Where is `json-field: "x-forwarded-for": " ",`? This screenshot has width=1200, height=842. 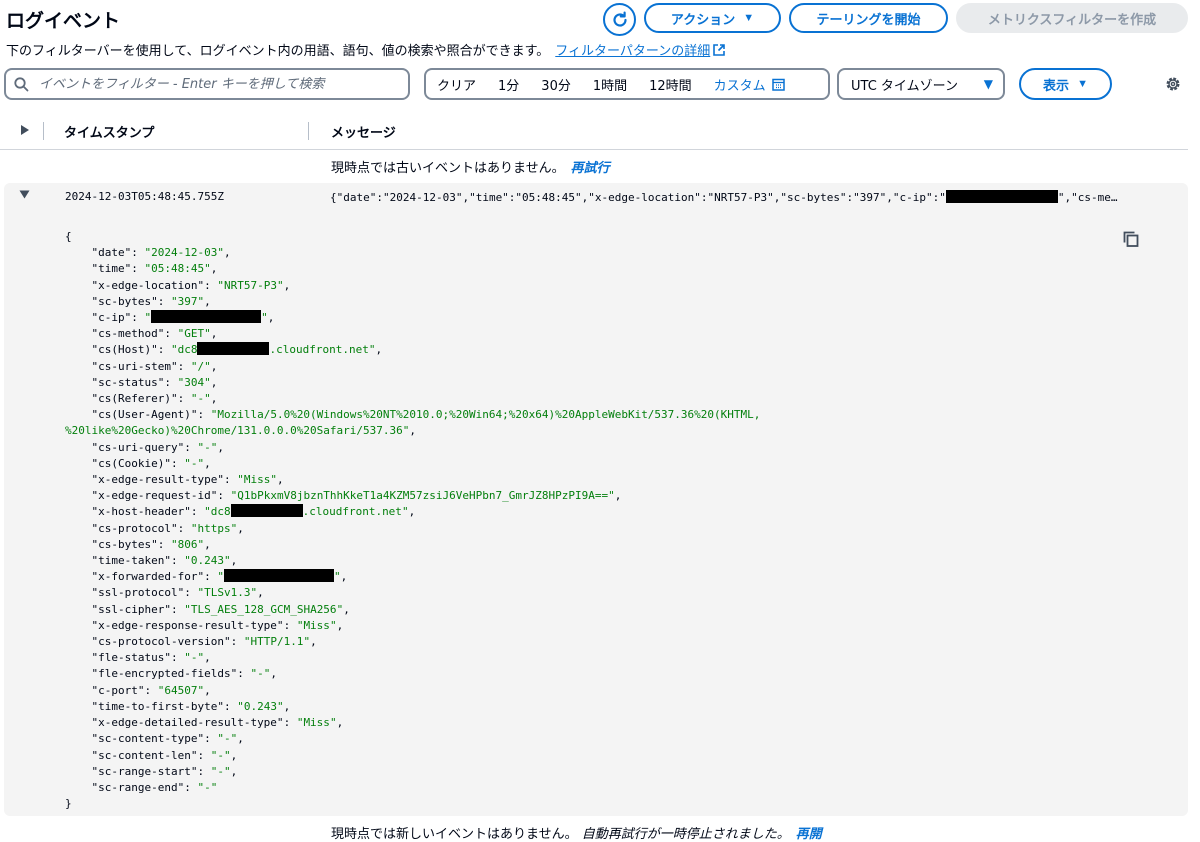 json-field: "x-forwarded-for": " ", is located at coordinates (219, 576).